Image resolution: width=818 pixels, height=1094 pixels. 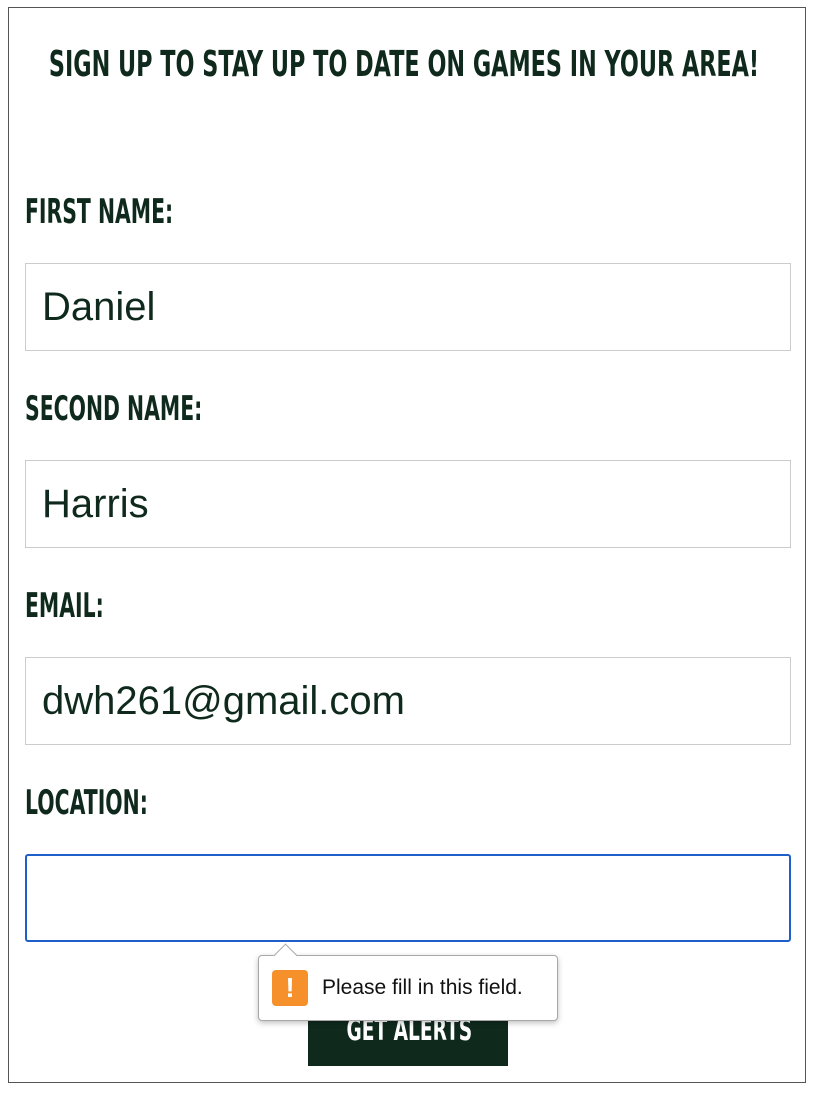 I want to click on first-name-input, so click(x=408, y=307).